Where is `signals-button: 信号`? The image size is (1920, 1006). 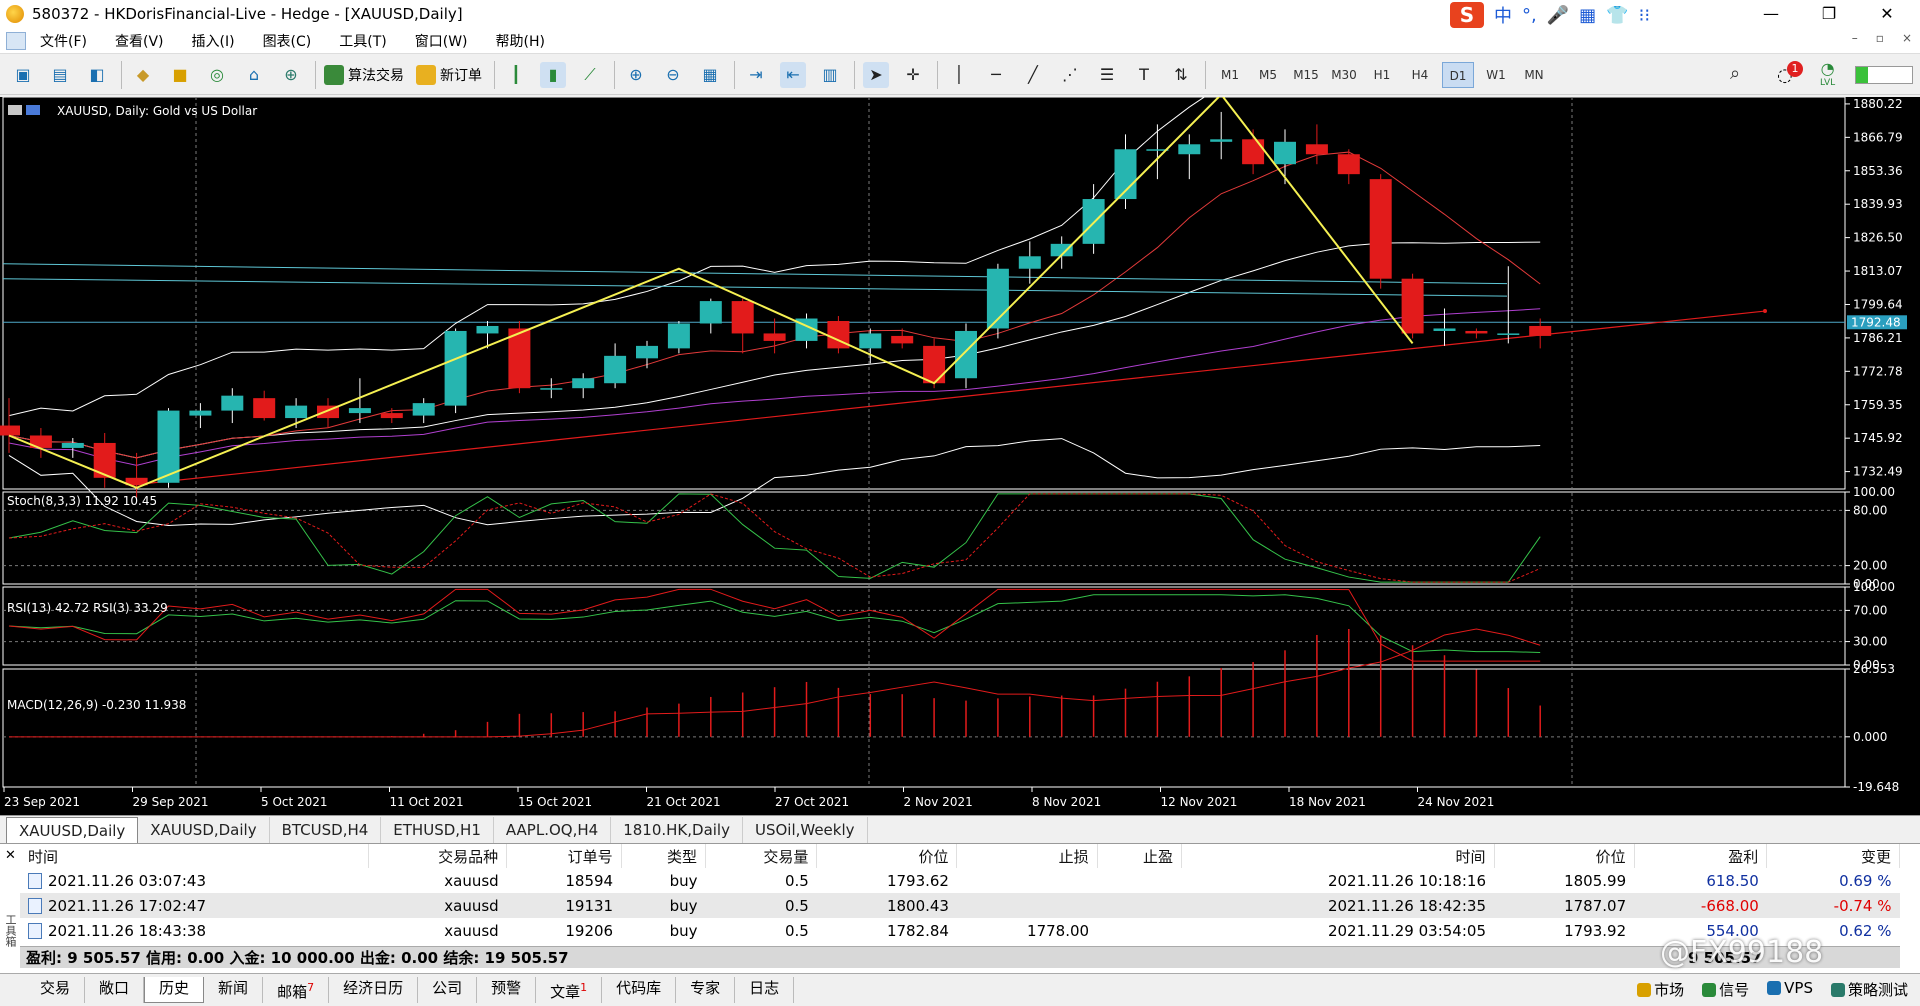 signals-button: 信号 is located at coordinates (1725, 989).